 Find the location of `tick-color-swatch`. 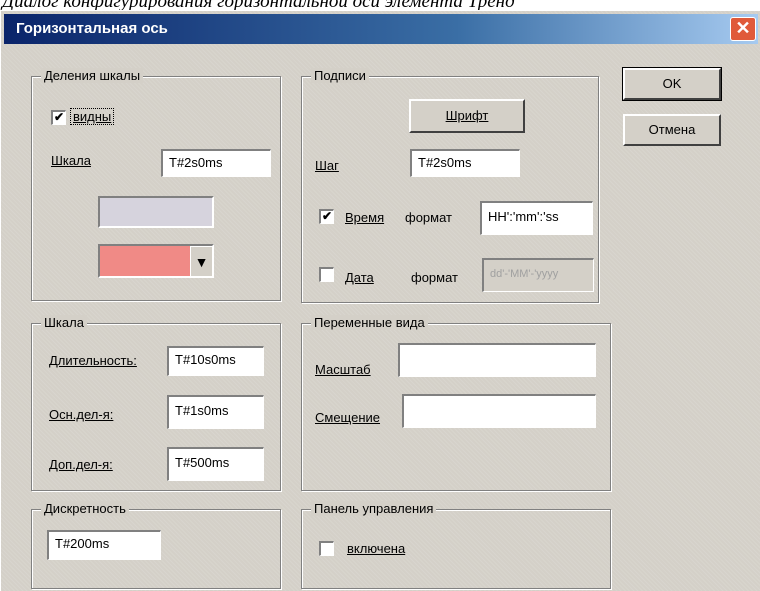

tick-color-swatch is located at coordinates (156, 212).